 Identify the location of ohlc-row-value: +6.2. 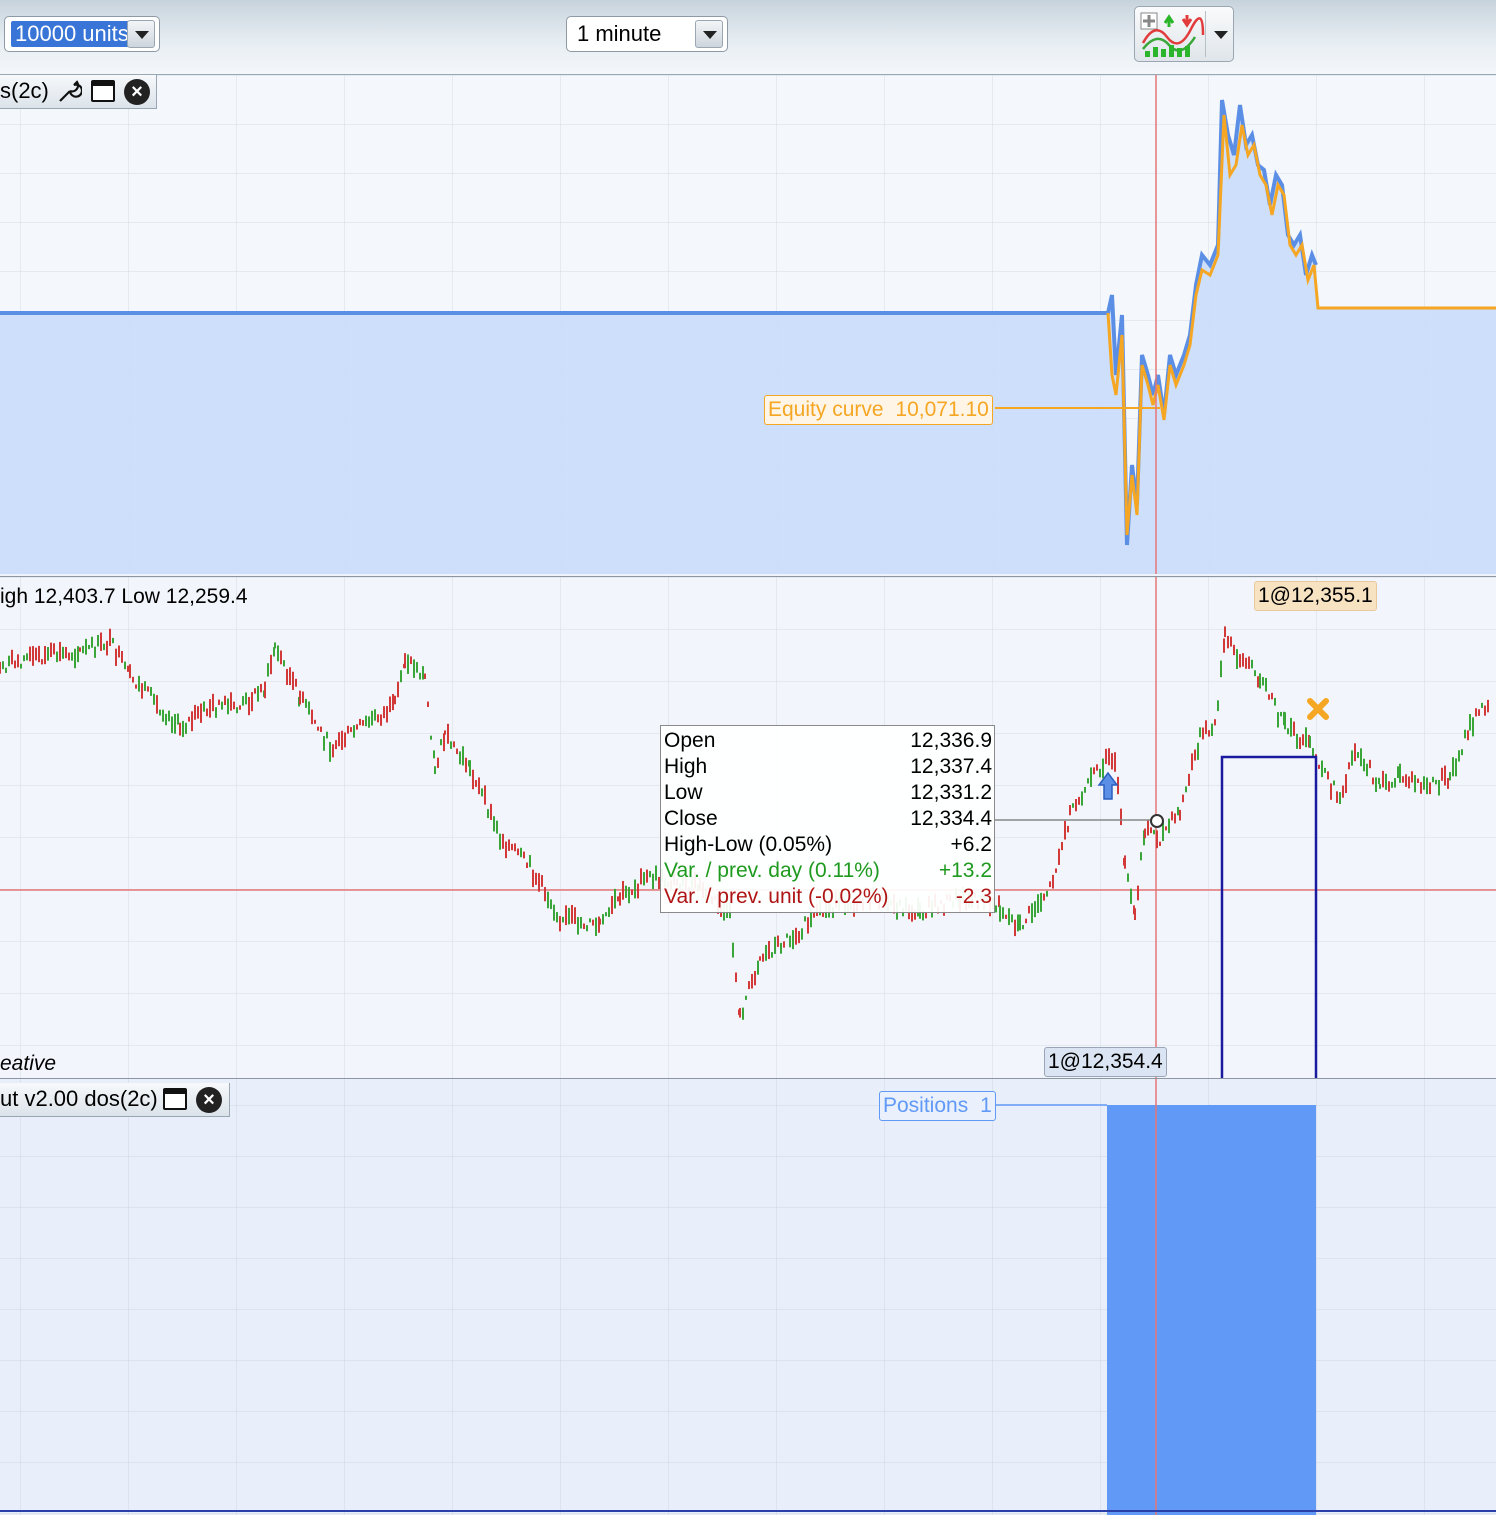
(971, 844).